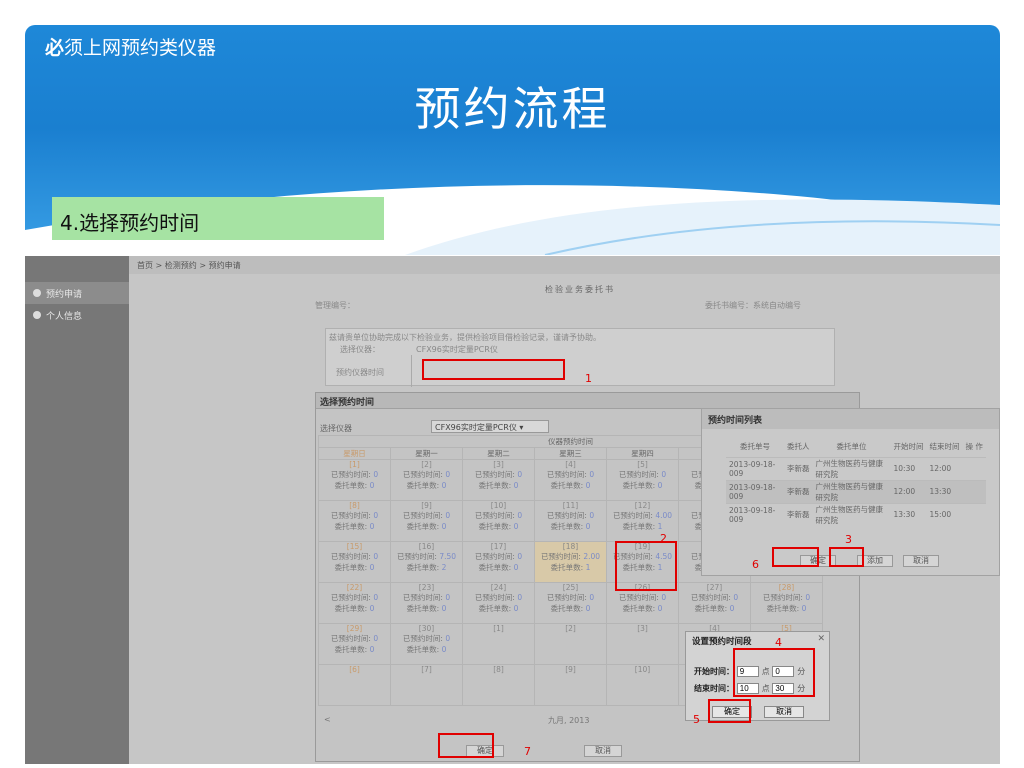 This screenshot has width=1024, height=768. I want to click on annotation-number-7: 7, so click(527, 751).